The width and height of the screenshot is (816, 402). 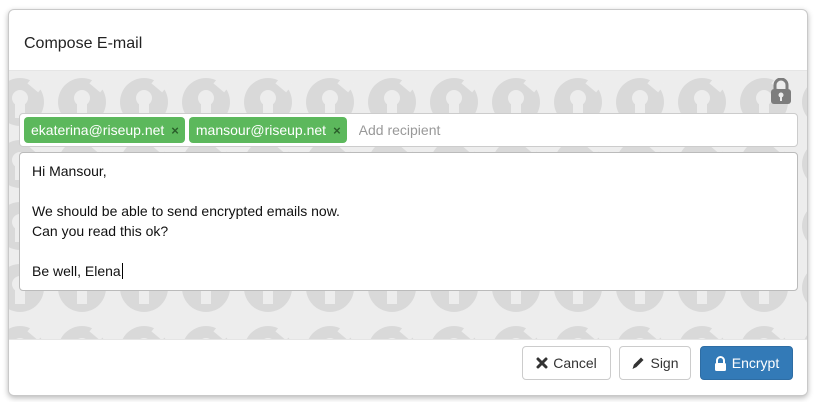 What do you see at coordinates (575, 363) in the screenshot?
I see `cancel-label: Cancel` at bounding box center [575, 363].